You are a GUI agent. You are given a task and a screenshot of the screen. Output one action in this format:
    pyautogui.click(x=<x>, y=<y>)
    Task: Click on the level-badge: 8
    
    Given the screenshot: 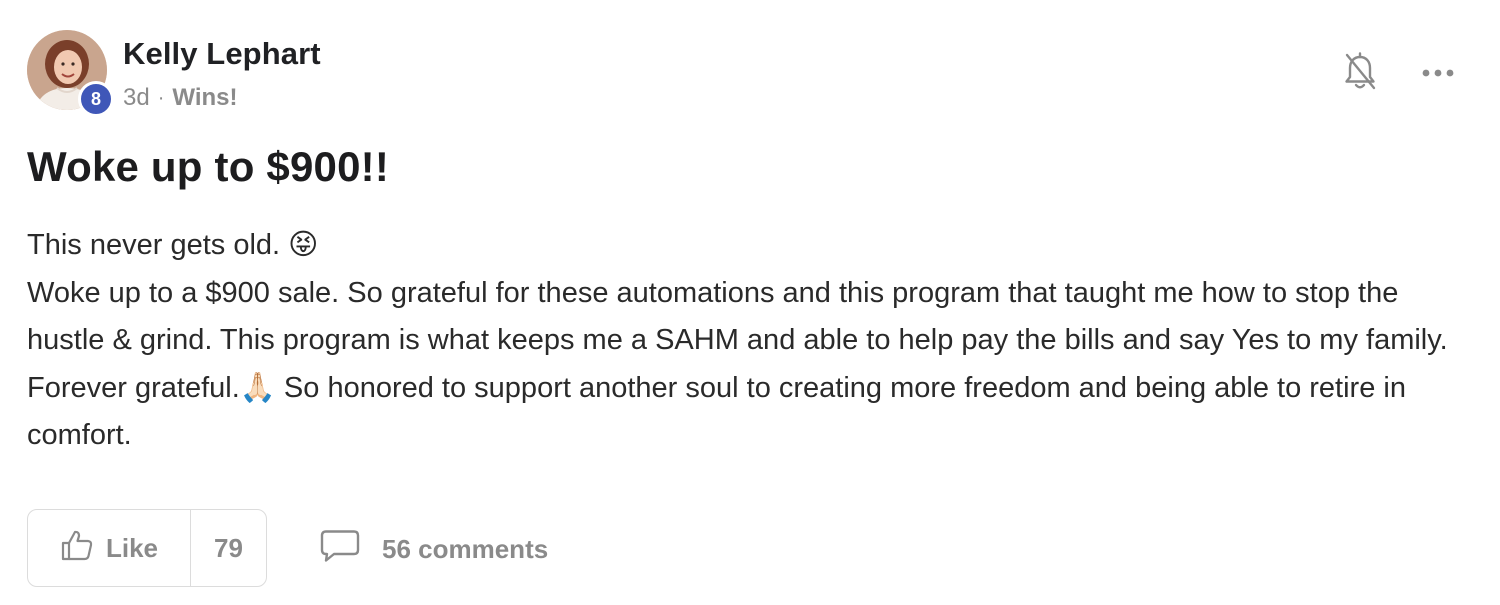 What is the action you would take?
    pyautogui.click(x=96, y=99)
    